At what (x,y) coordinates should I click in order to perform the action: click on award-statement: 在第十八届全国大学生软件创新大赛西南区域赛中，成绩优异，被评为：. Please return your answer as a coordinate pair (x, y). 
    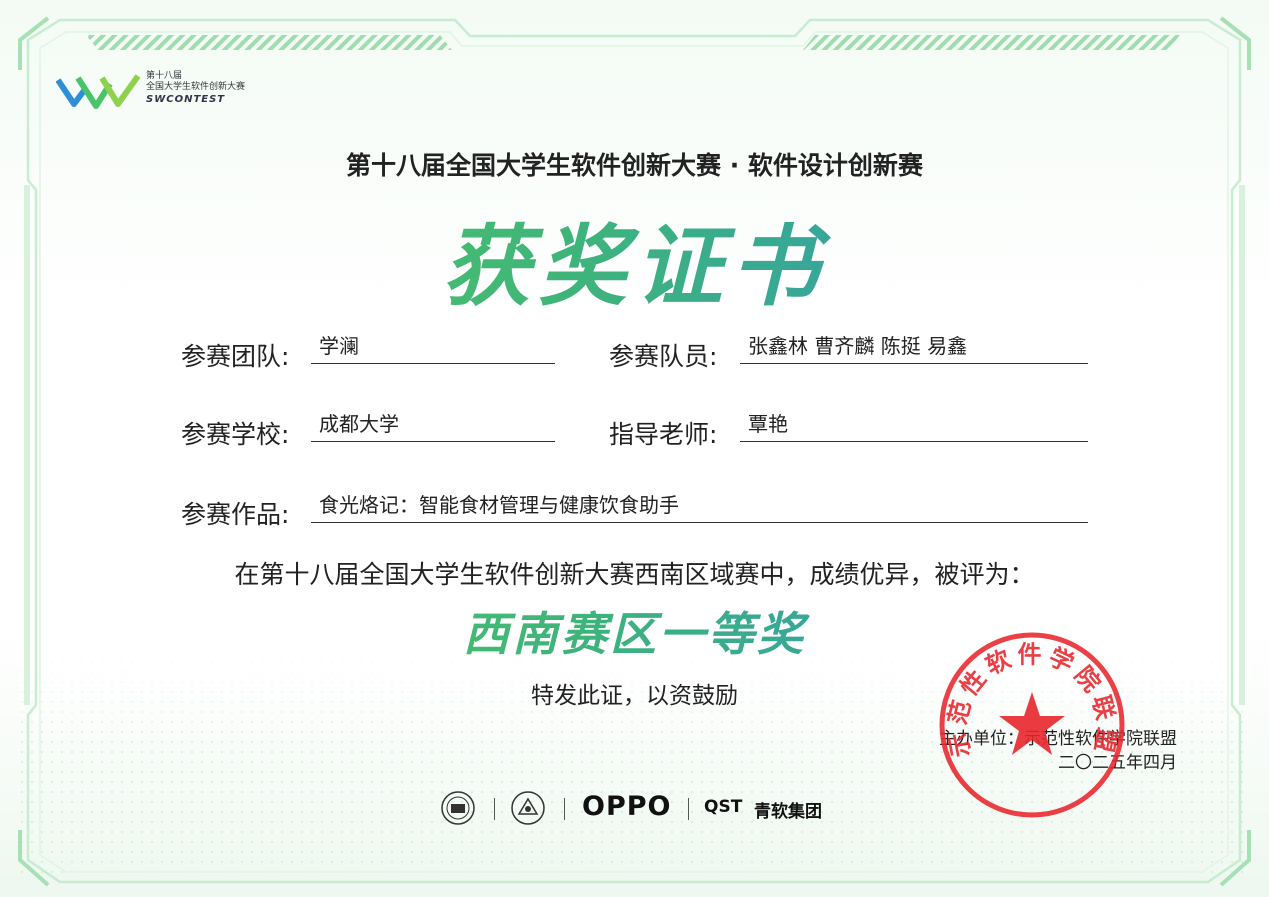
    Looking at the image, I should click on (634, 574).